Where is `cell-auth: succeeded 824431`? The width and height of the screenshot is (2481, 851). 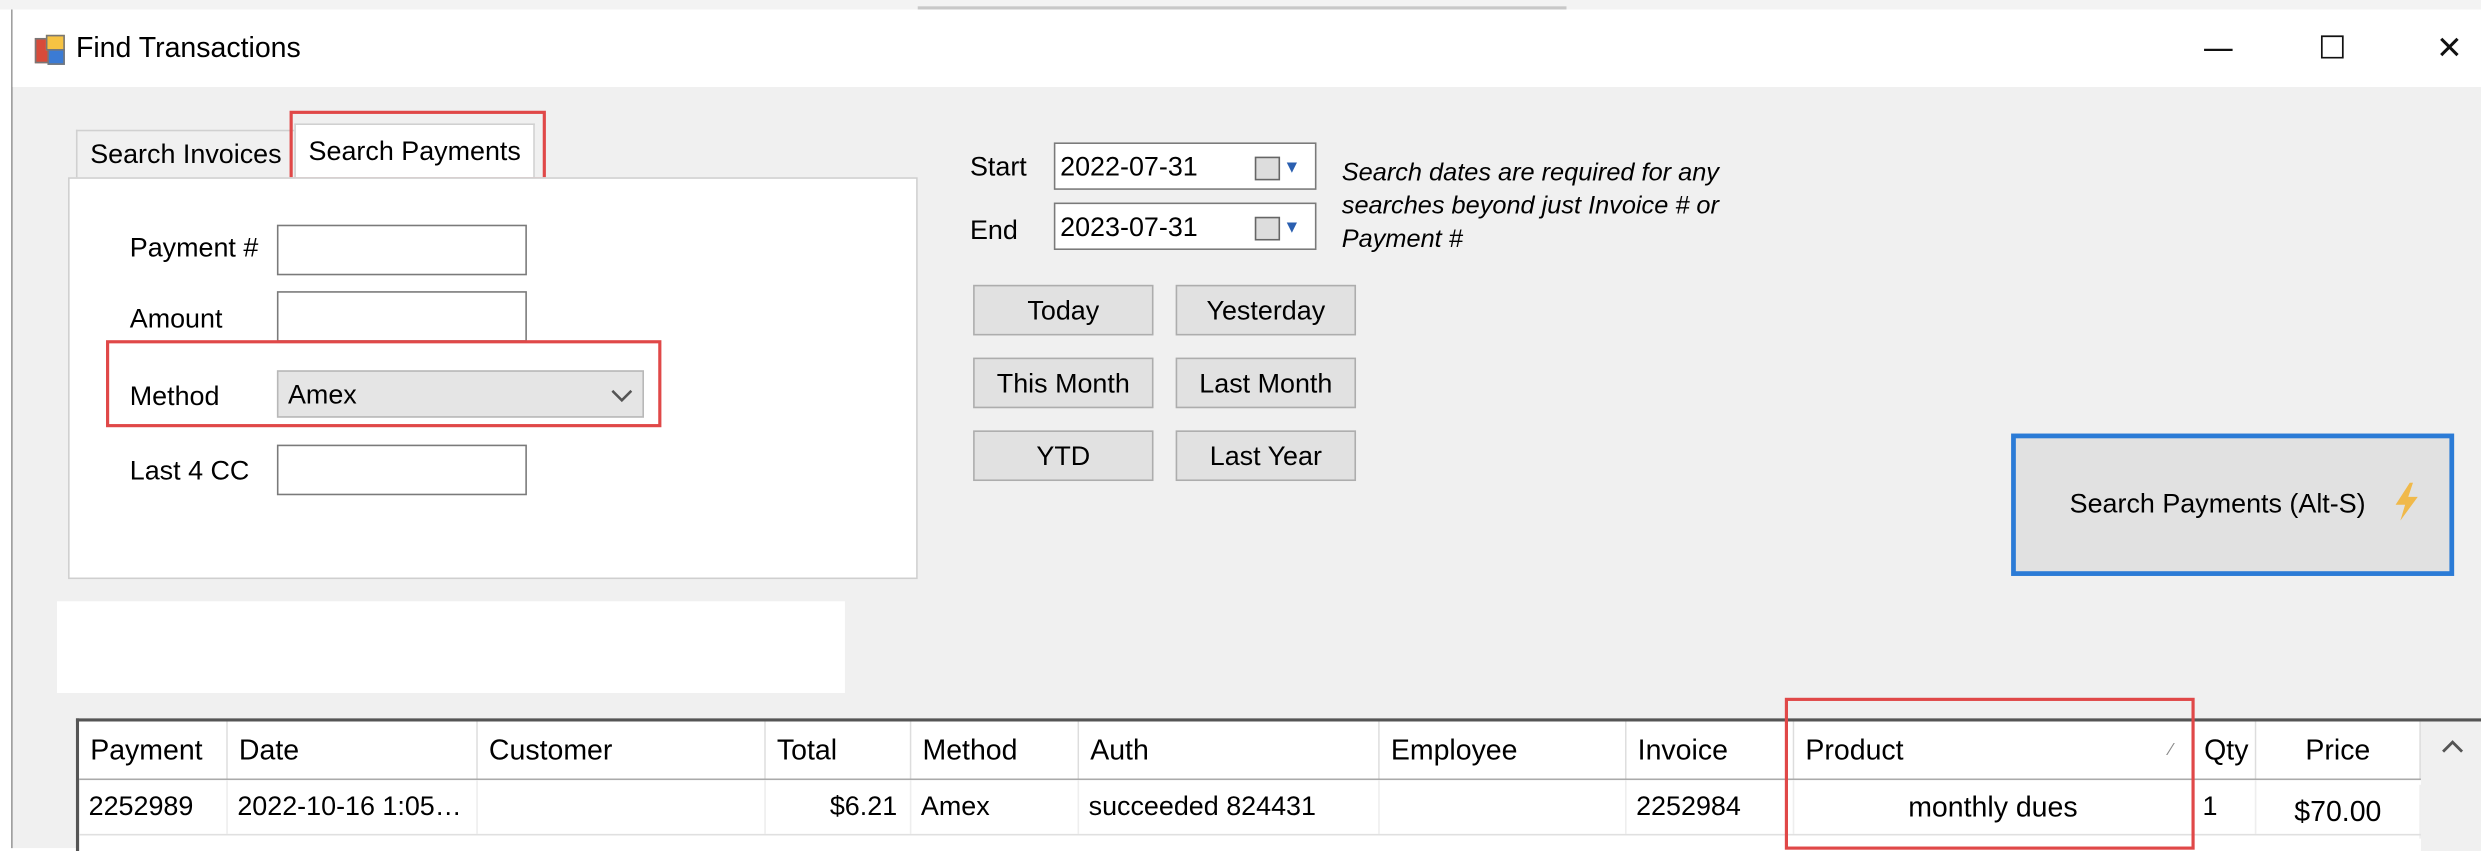 cell-auth: succeeded 824431 is located at coordinates (1229, 807).